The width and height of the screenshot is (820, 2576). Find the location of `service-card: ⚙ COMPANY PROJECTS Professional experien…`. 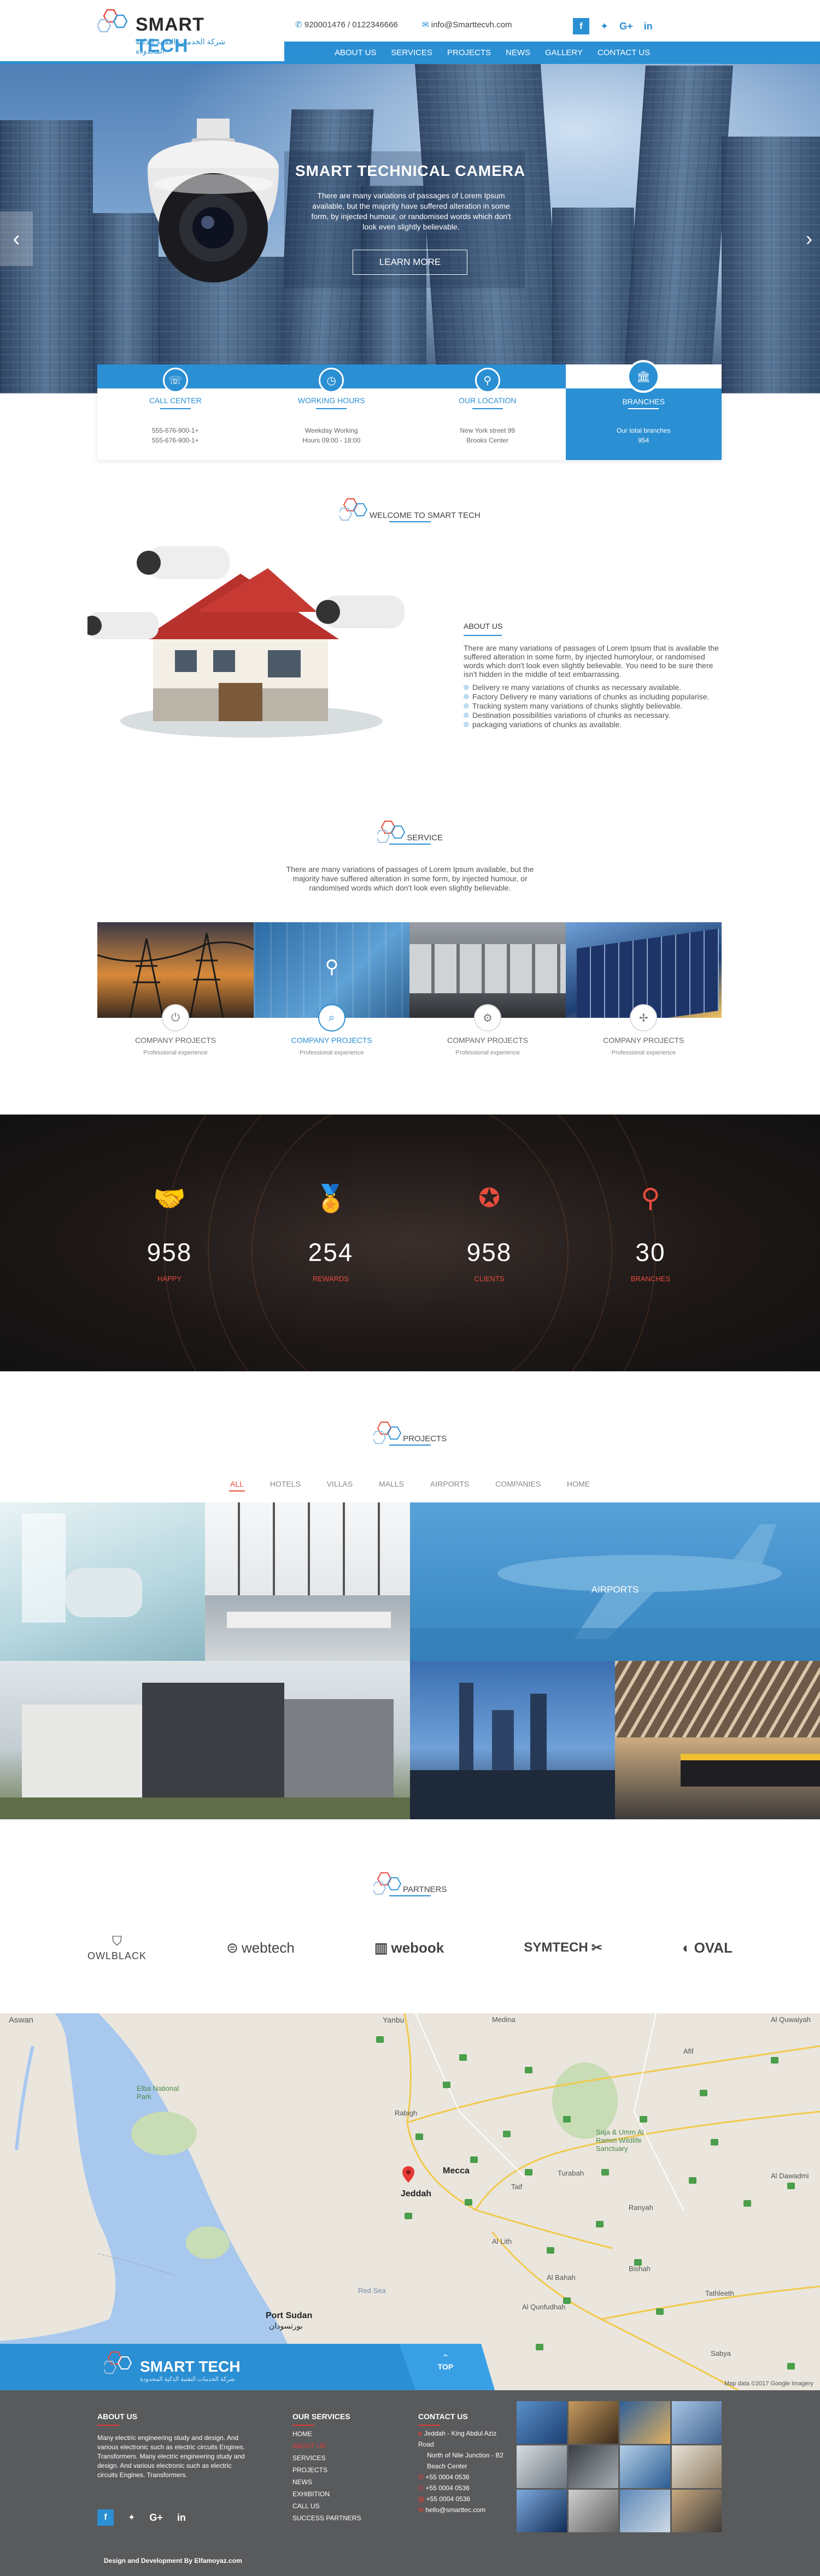

service-card: ⚙ COMPANY PROJECTS Professional experien… is located at coordinates (487, 994).